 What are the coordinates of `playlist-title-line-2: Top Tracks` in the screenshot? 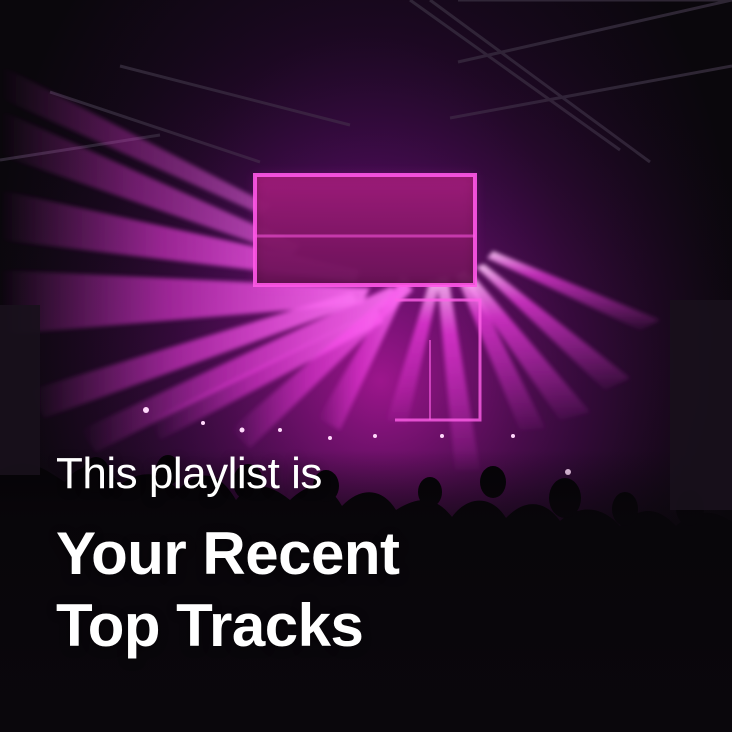 It's located at (210, 625).